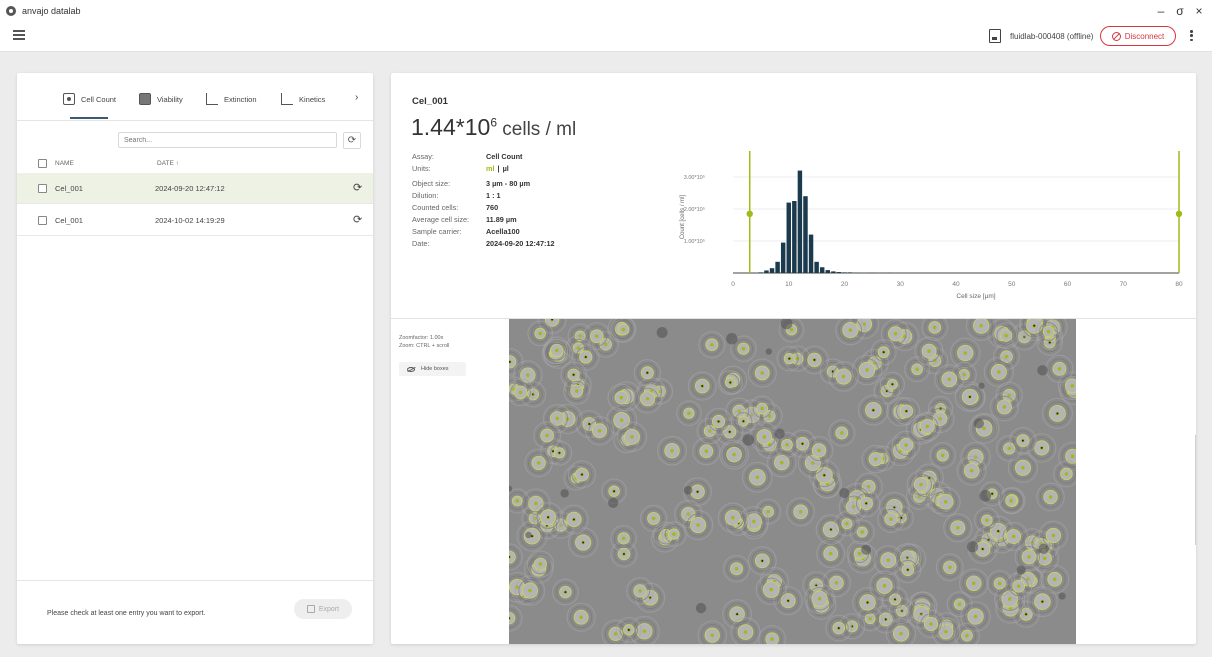 The height and width of the screenshot is (657, 1212). I want to click on export-icon, so click(310, 609).